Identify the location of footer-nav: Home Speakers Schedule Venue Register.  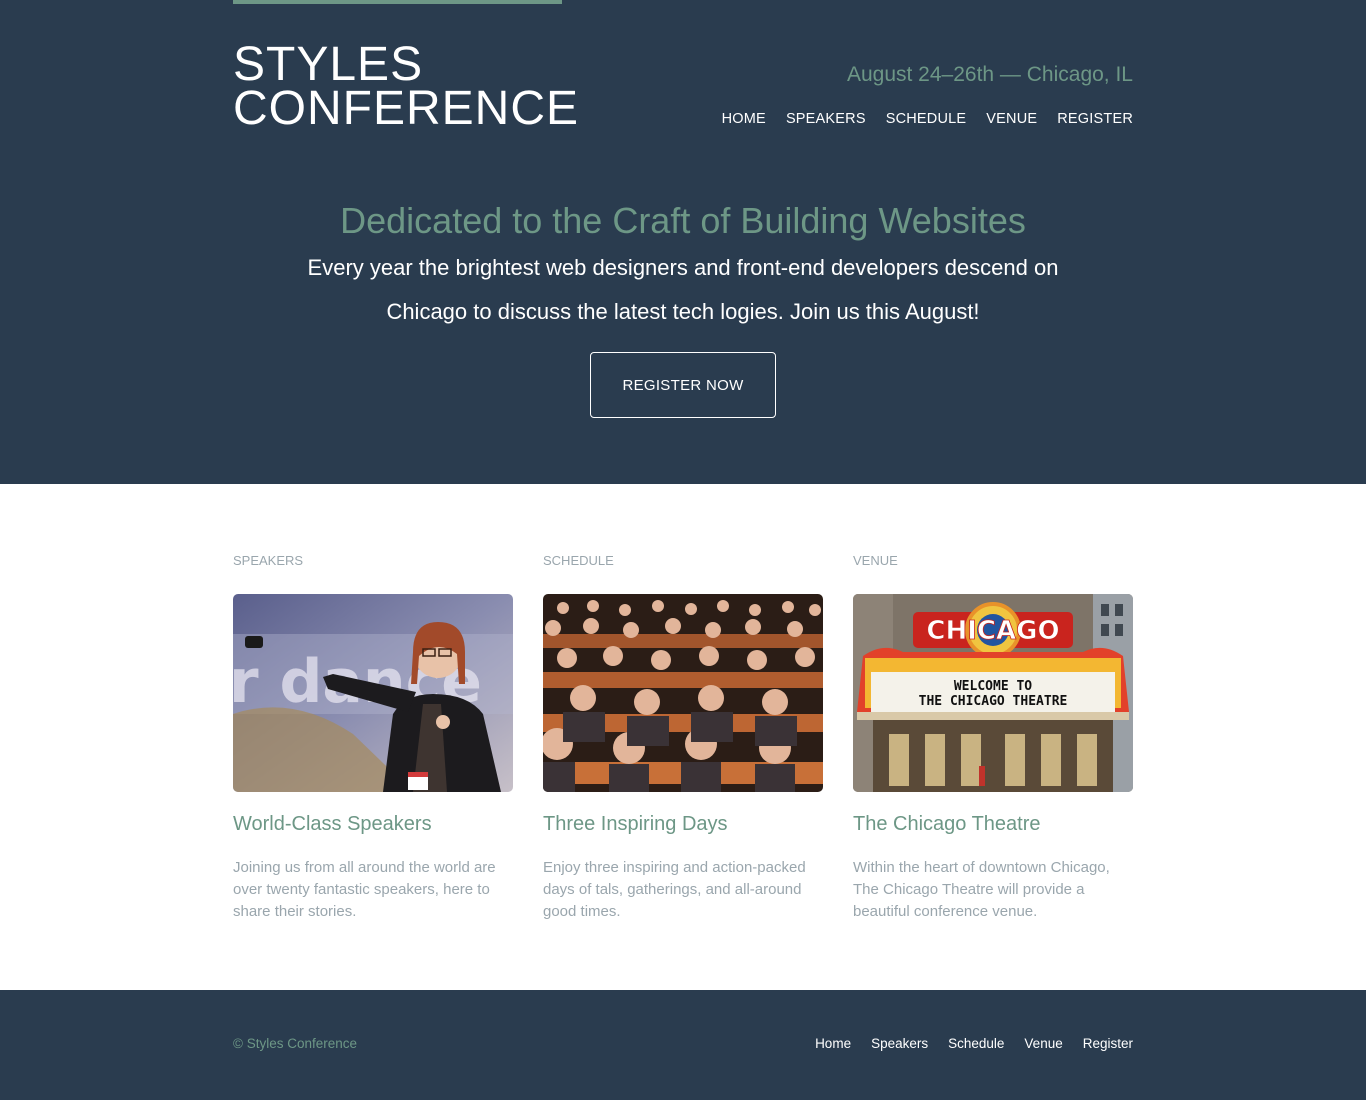
(974, 1043).